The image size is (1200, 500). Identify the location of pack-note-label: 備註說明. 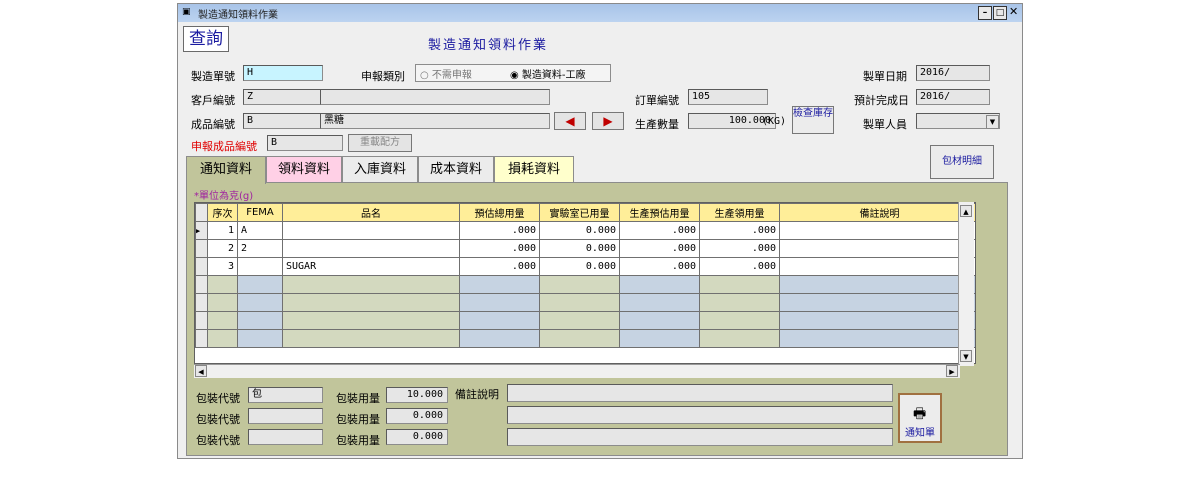
(477, 394).